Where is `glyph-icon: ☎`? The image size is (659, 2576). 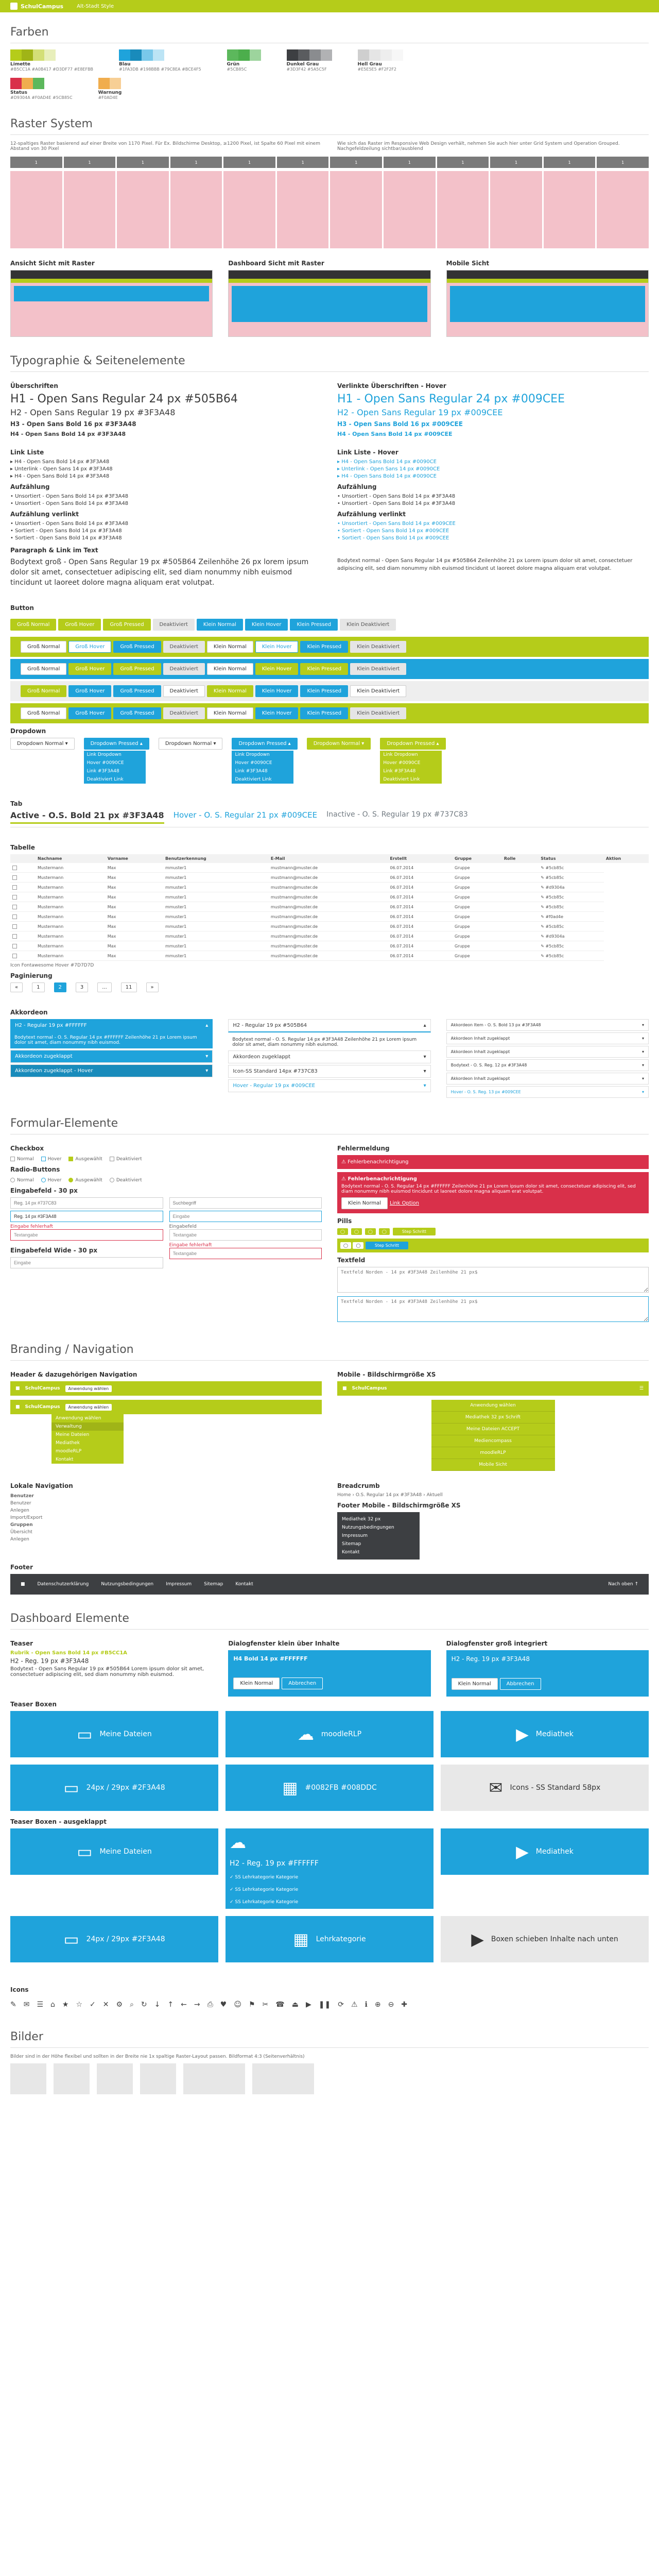
glyph-icon: ☎ is located at coordinates (279, 2005).